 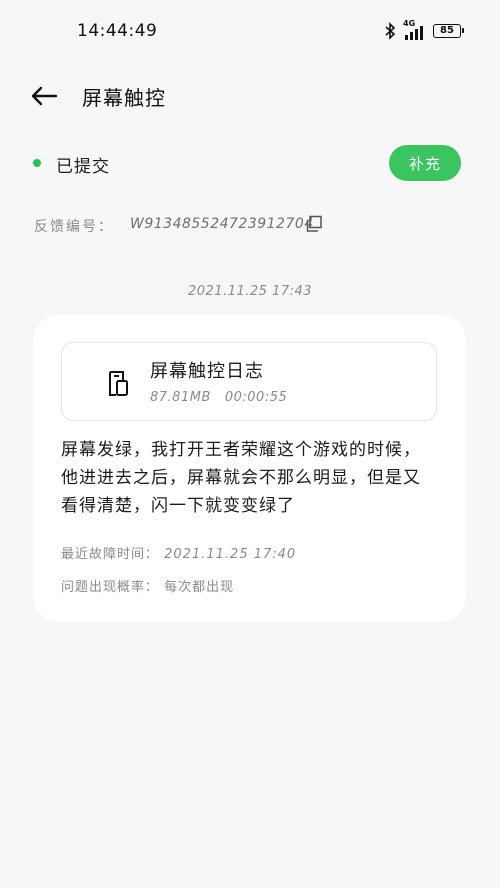 I want to click on frequency-label: 问题出现概率：, so click(x=110, y=587).